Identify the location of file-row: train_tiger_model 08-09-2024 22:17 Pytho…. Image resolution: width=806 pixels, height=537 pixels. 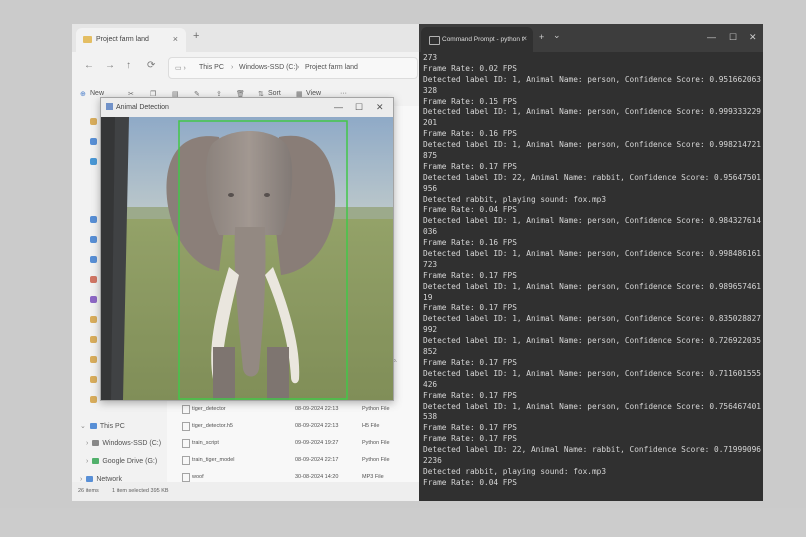
(293, 459).